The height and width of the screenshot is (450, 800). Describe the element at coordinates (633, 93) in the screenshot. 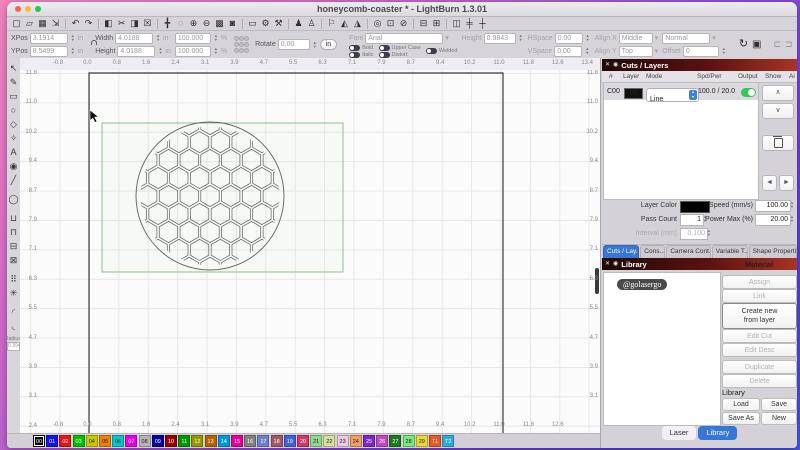

I see `layer-color-chip: 00` at that location.